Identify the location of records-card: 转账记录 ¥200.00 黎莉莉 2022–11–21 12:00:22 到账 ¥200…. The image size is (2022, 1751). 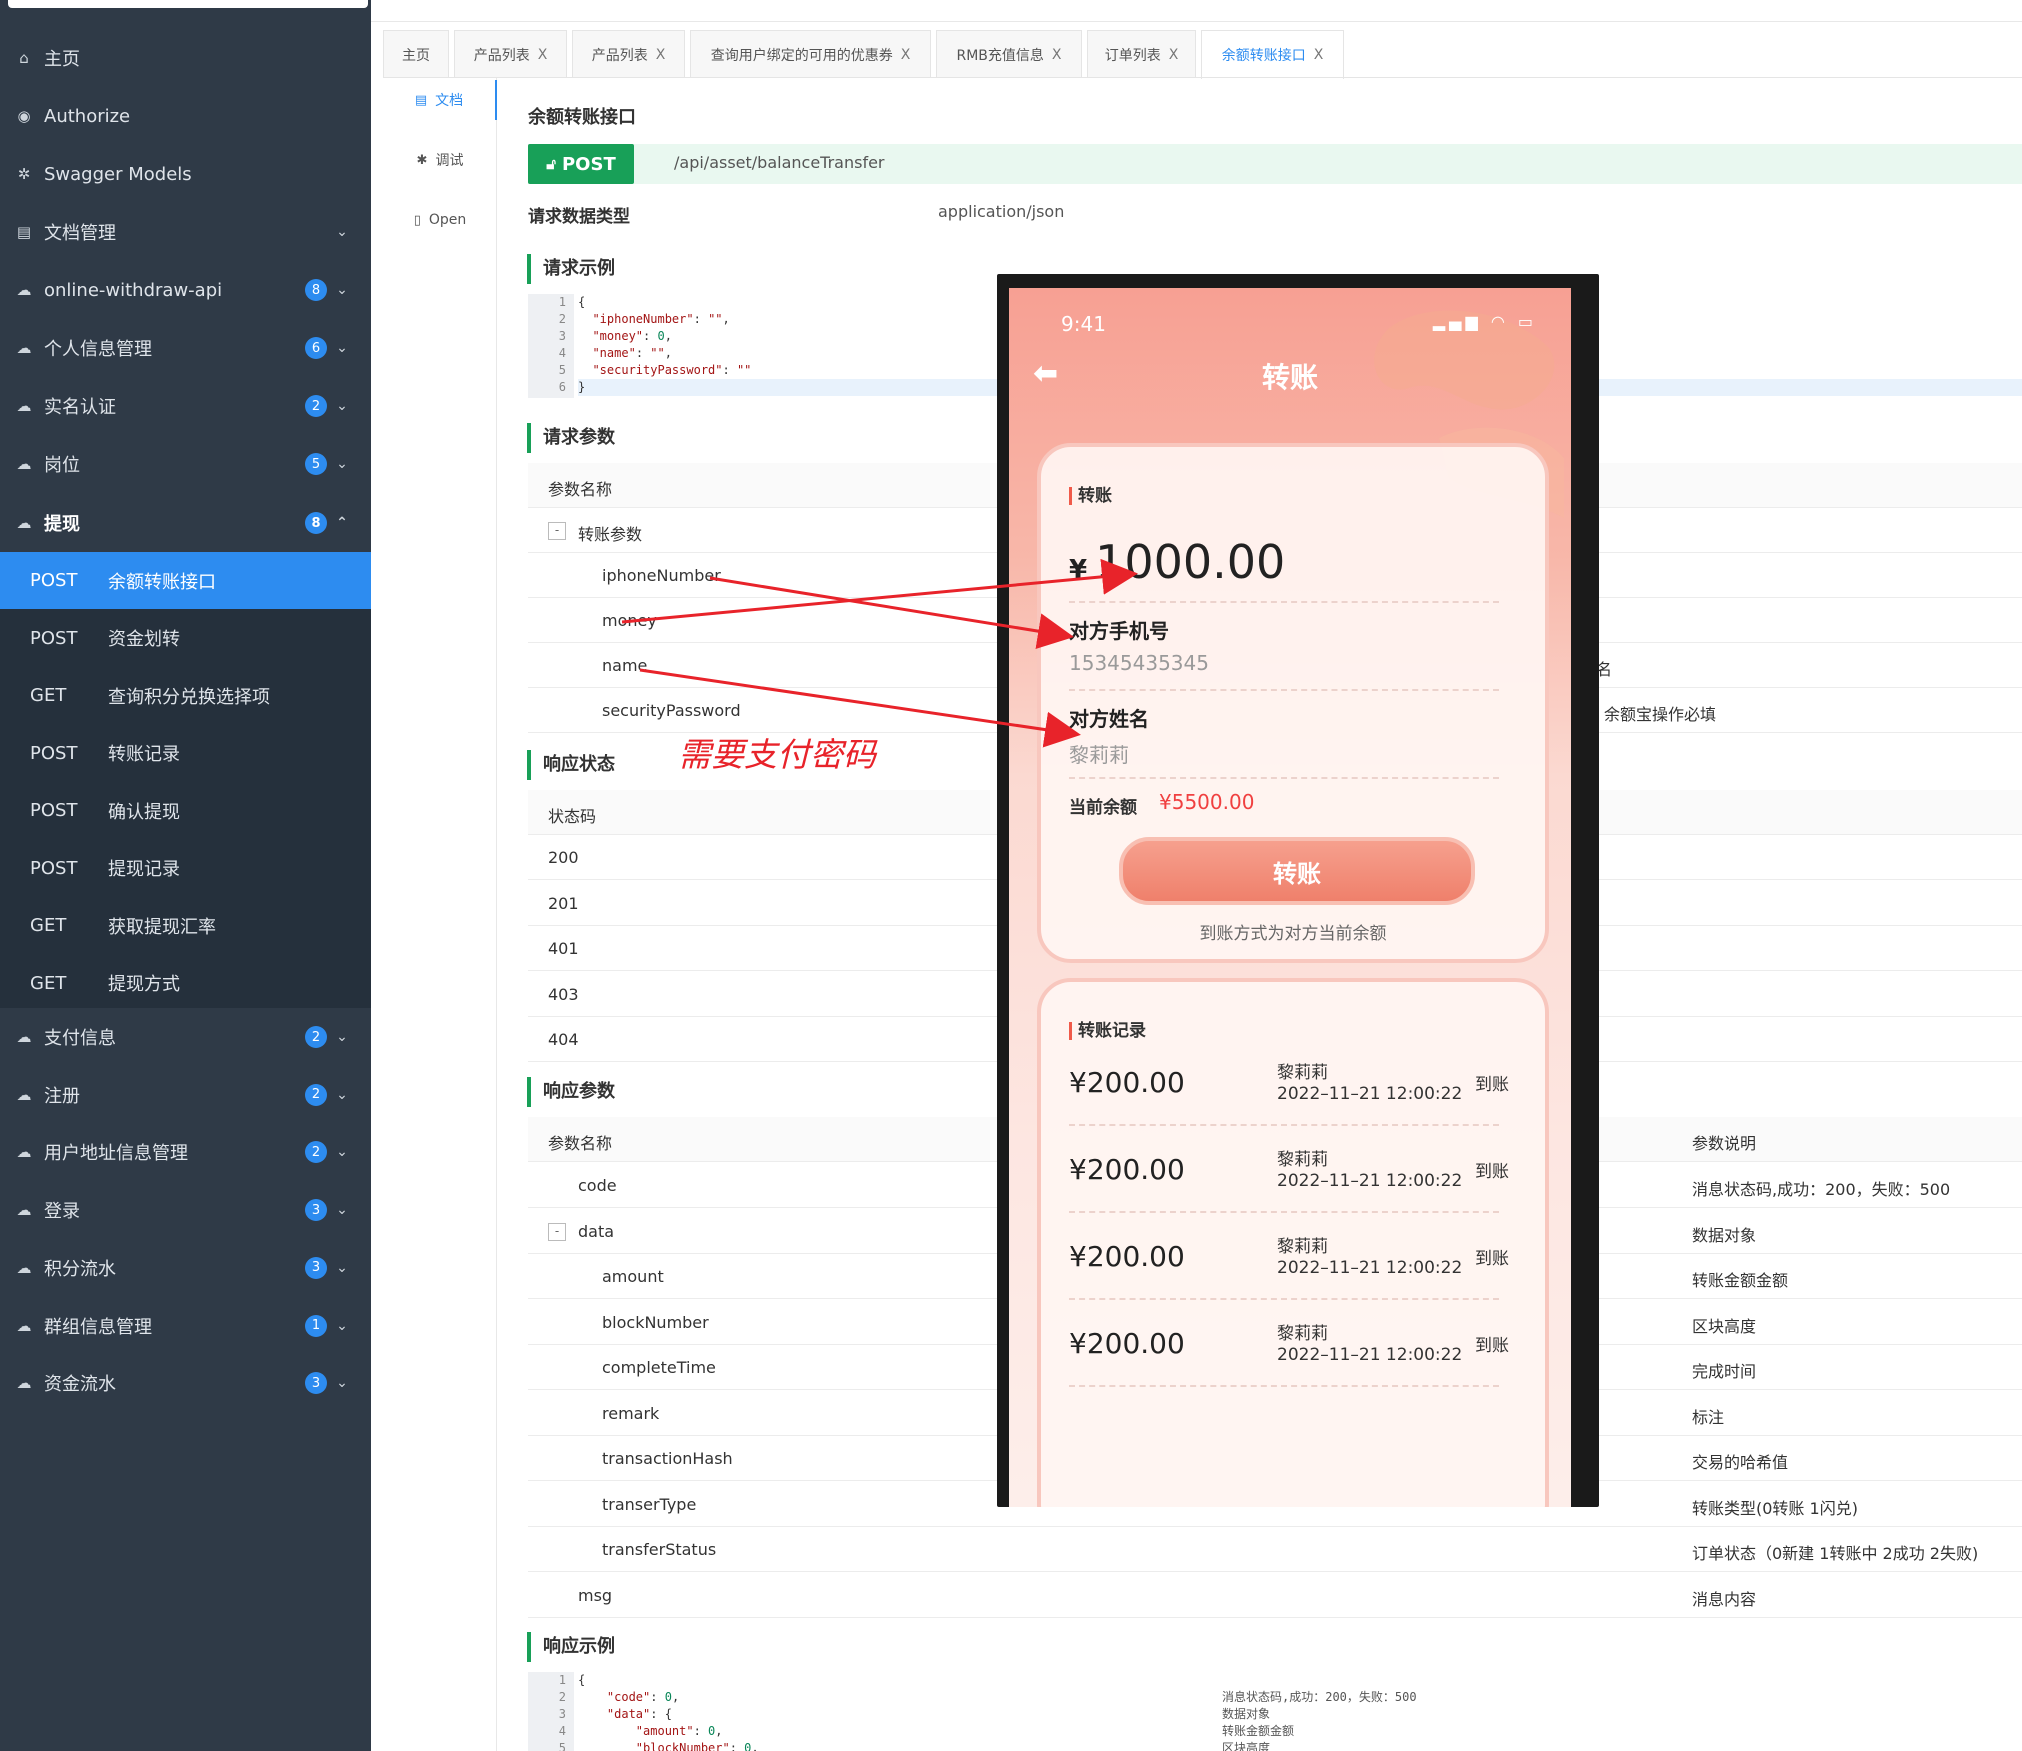
(1293, 1242).